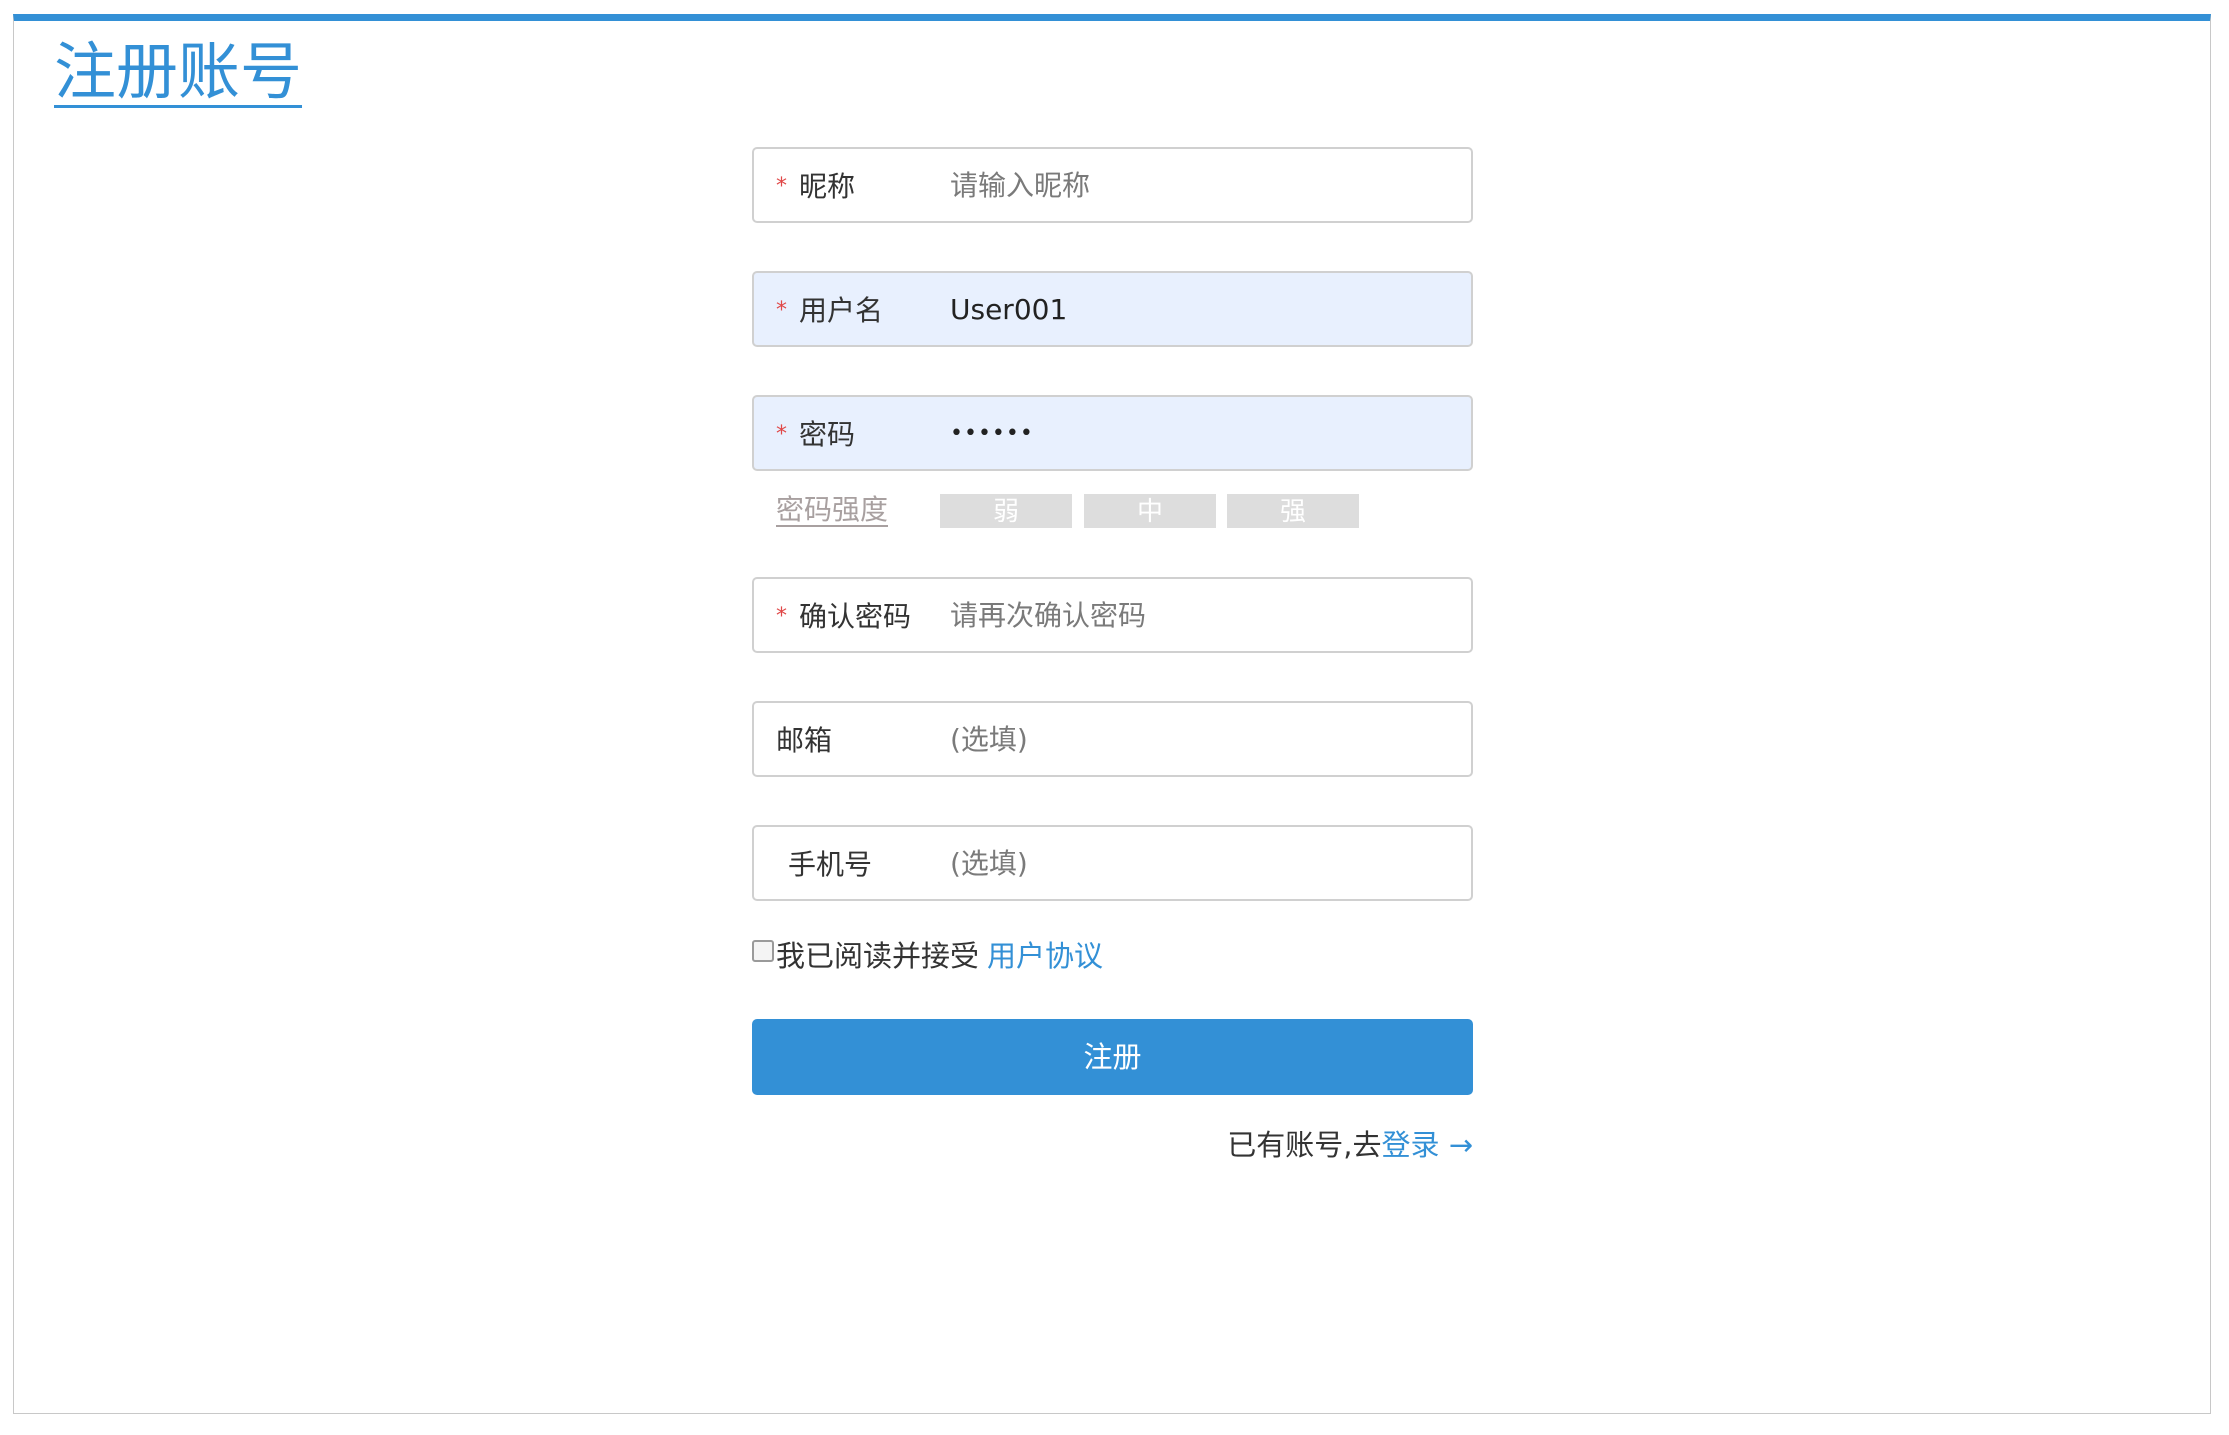 This screenshot has width=2229, height=1435. What do you see at coordinates (1045, 954) in the screenshot?
I see `user-agreement-link: 用户协议` at bounding box center [1045, 954].